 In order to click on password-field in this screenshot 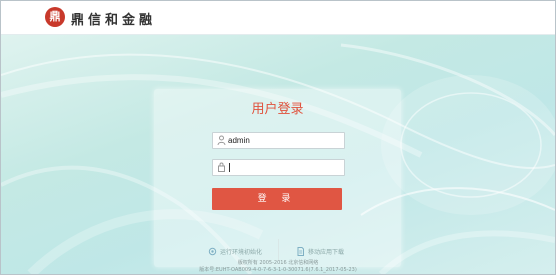, I will do `click(278, 167)`.